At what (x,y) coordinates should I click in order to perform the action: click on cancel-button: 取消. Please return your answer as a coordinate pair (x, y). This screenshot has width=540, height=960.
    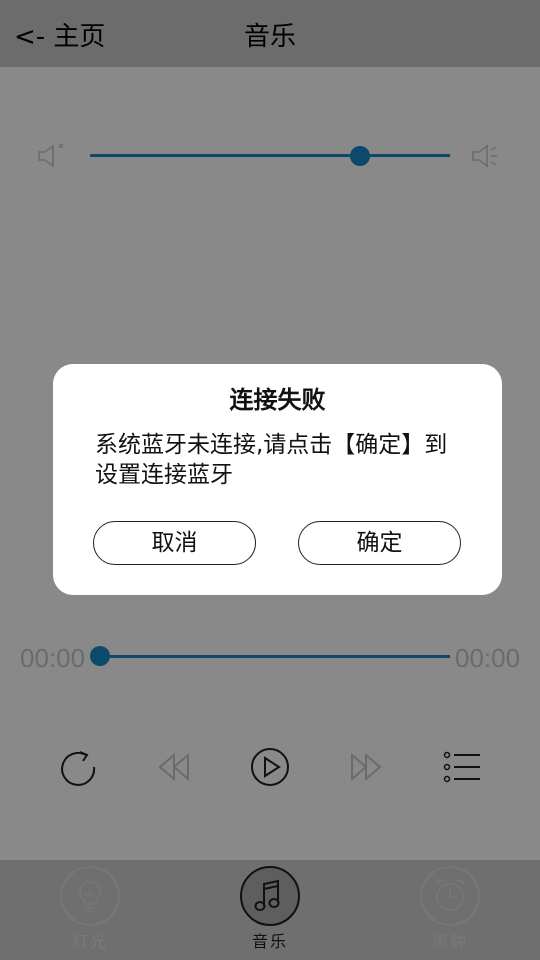
    Looking at the image, I should click on (174, 543).